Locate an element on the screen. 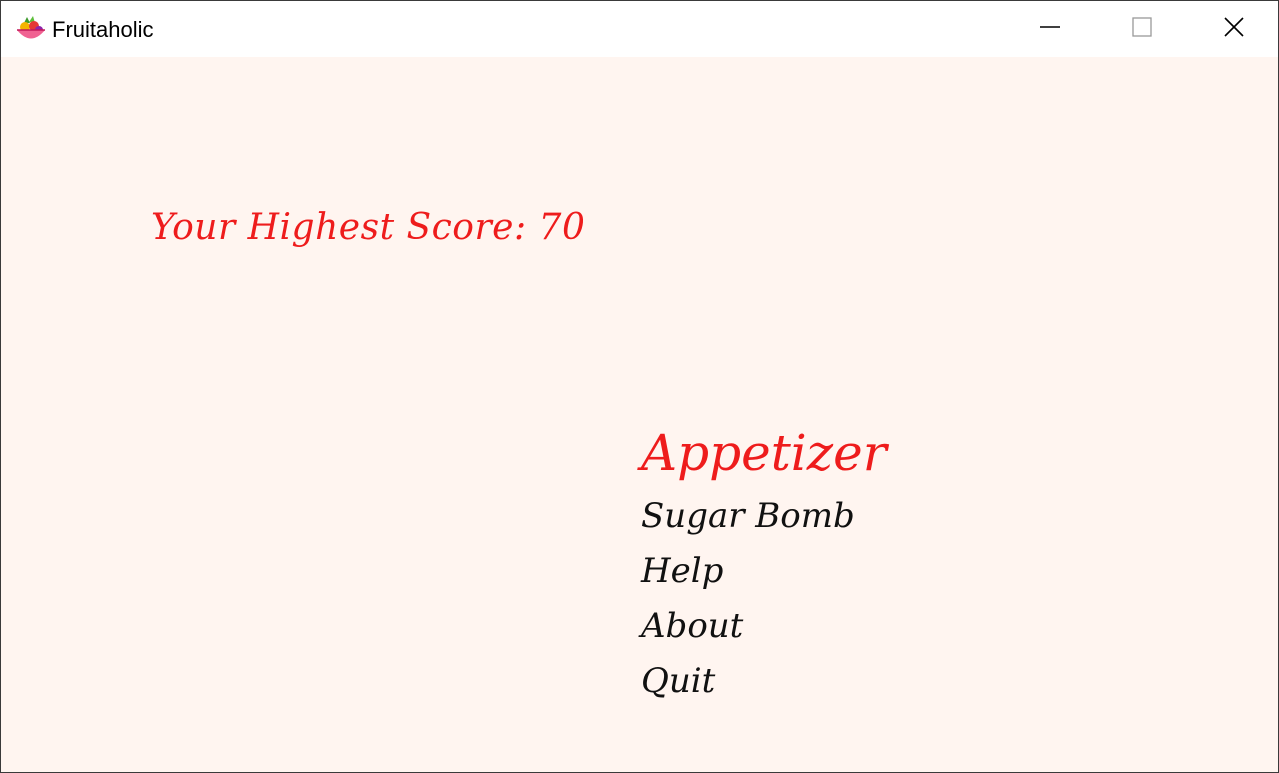 This screenshot has height=773, width=1279. menu-item-appetizer: Appetizer is located at coordinates (764, 453).